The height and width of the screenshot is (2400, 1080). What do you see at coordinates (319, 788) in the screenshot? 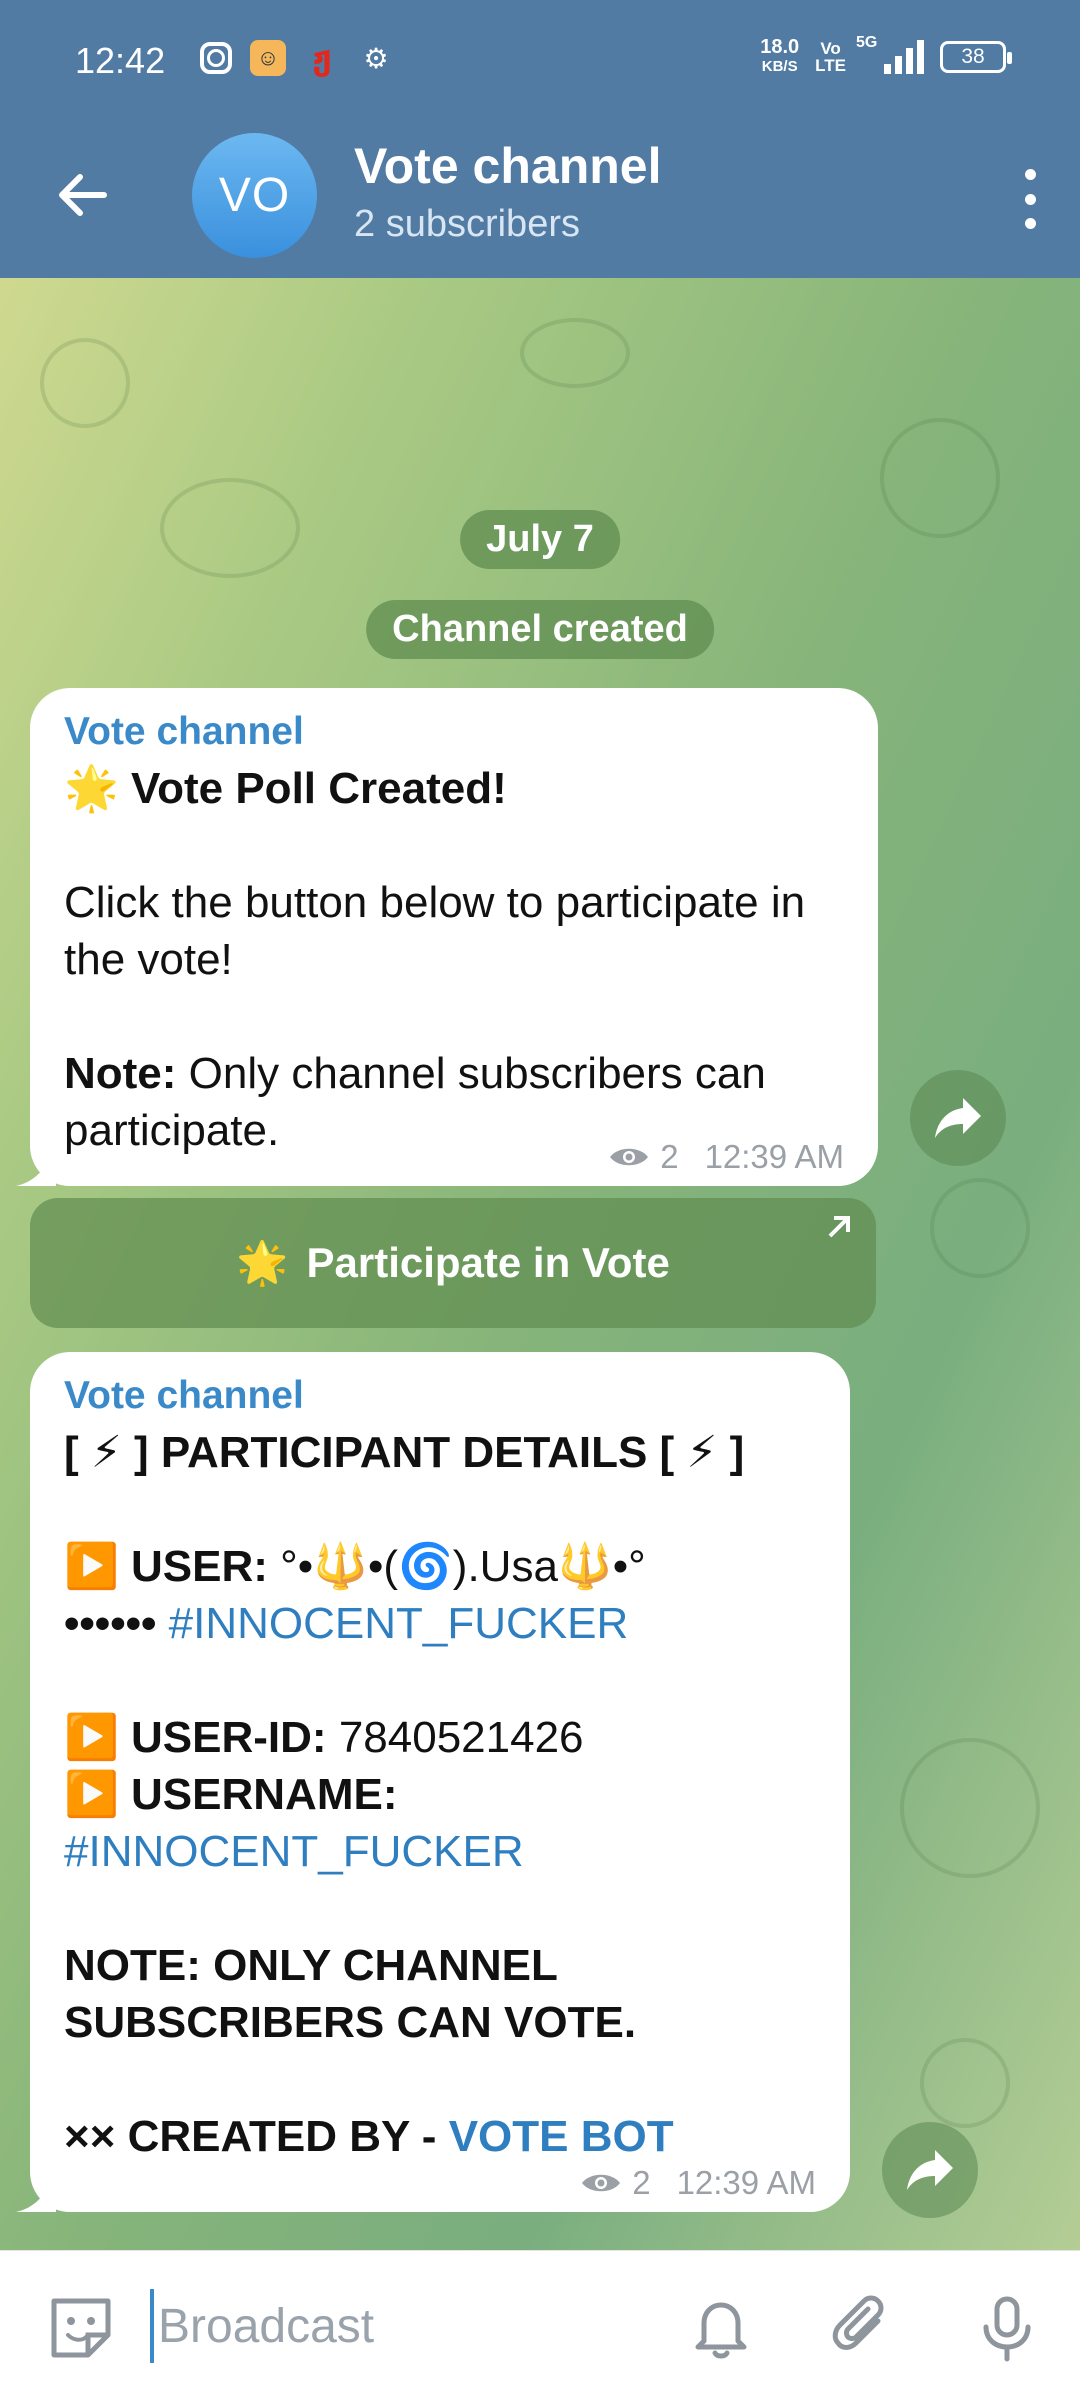
I see `message-heading: Vote Poll Created!` at bounding box center [319, 788].